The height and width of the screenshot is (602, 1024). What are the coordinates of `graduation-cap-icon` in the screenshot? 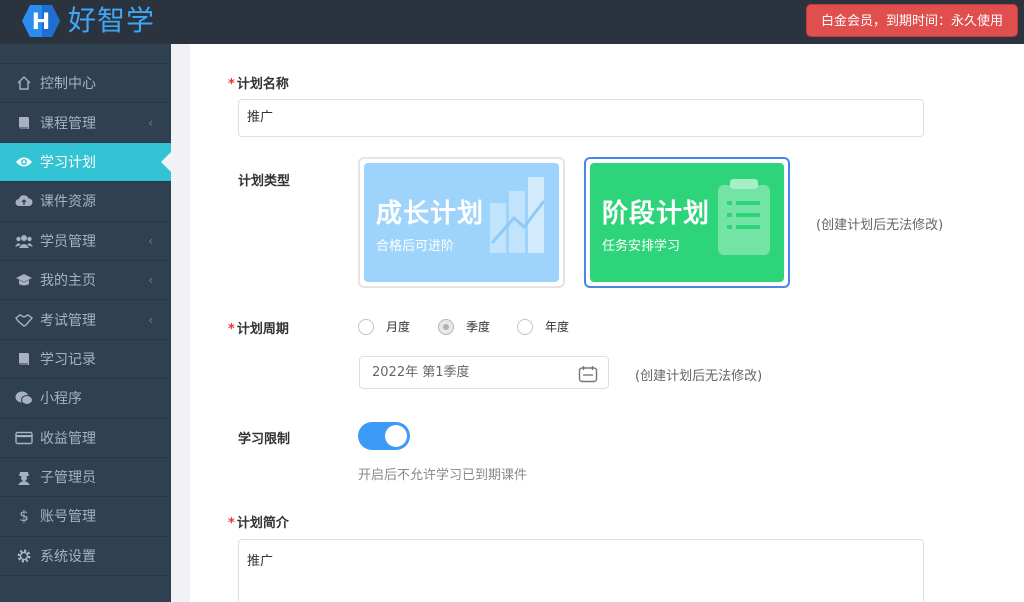 It's located at (24, 280).